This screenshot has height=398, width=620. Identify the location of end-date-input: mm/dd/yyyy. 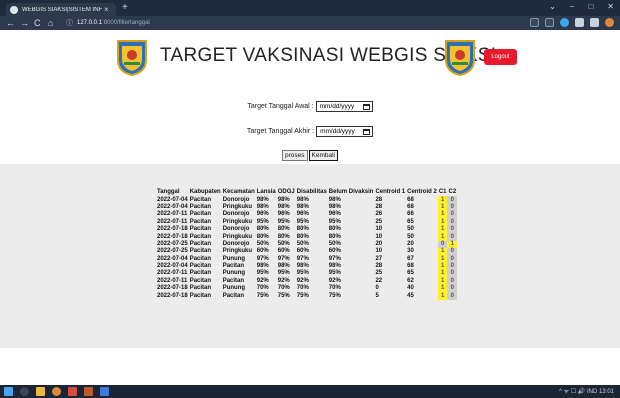
(345, 131).